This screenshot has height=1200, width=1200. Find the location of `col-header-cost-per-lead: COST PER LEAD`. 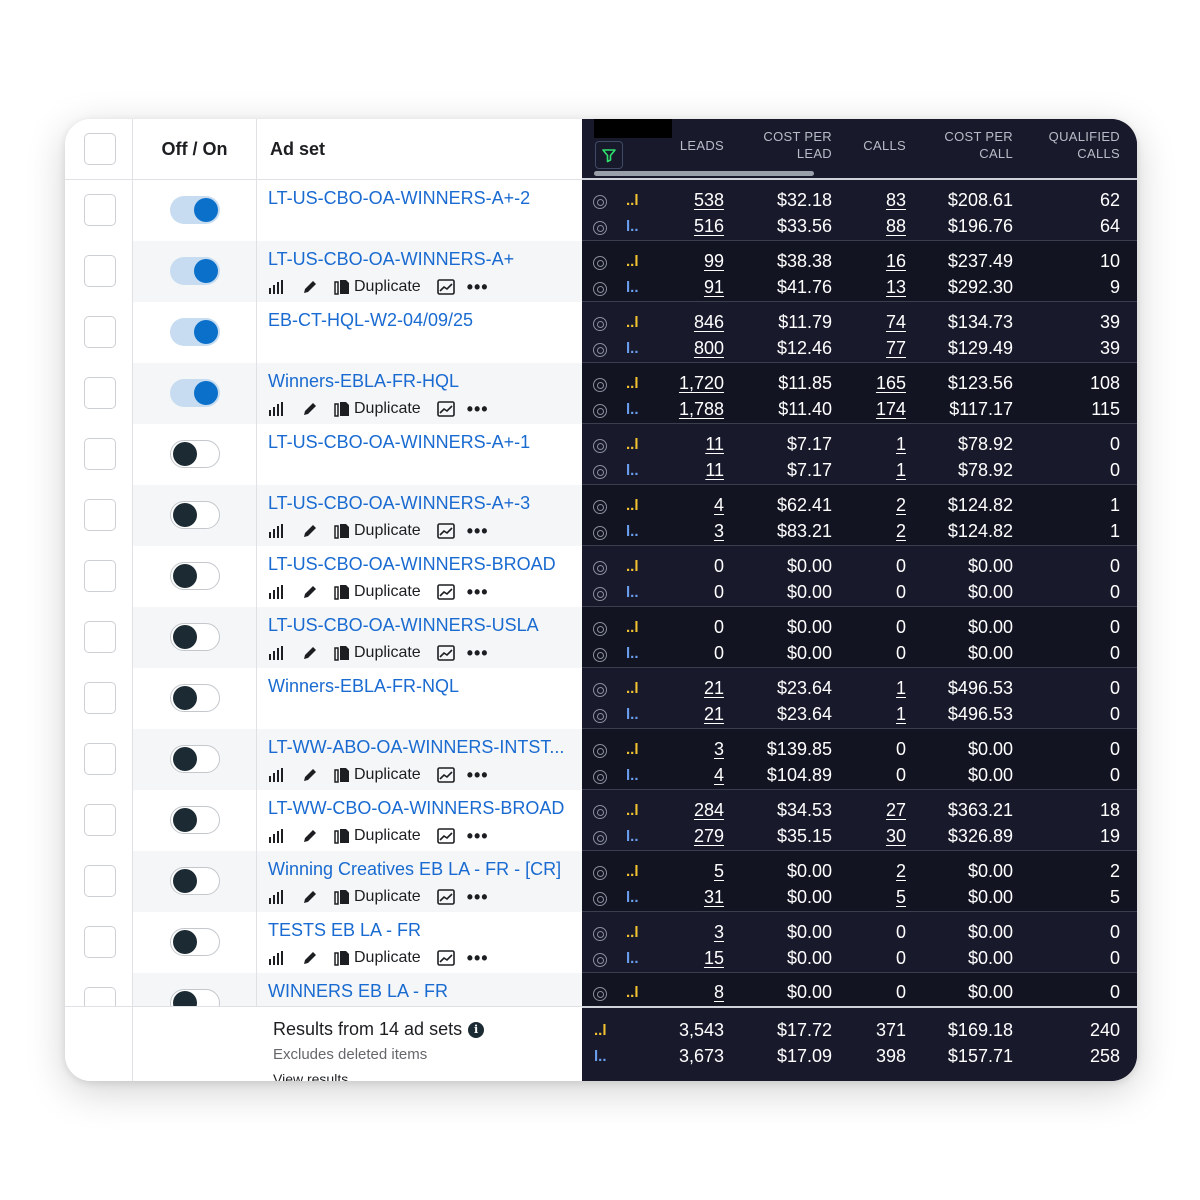

col-header-cost-per-lead: COST PER LEAD is located at coordinates (797, 145).